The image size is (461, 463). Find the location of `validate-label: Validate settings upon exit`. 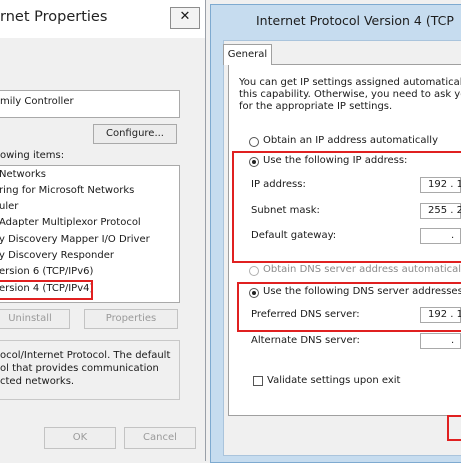

validate-label: Validate settings upon exit is located at coordinates (334, 380).